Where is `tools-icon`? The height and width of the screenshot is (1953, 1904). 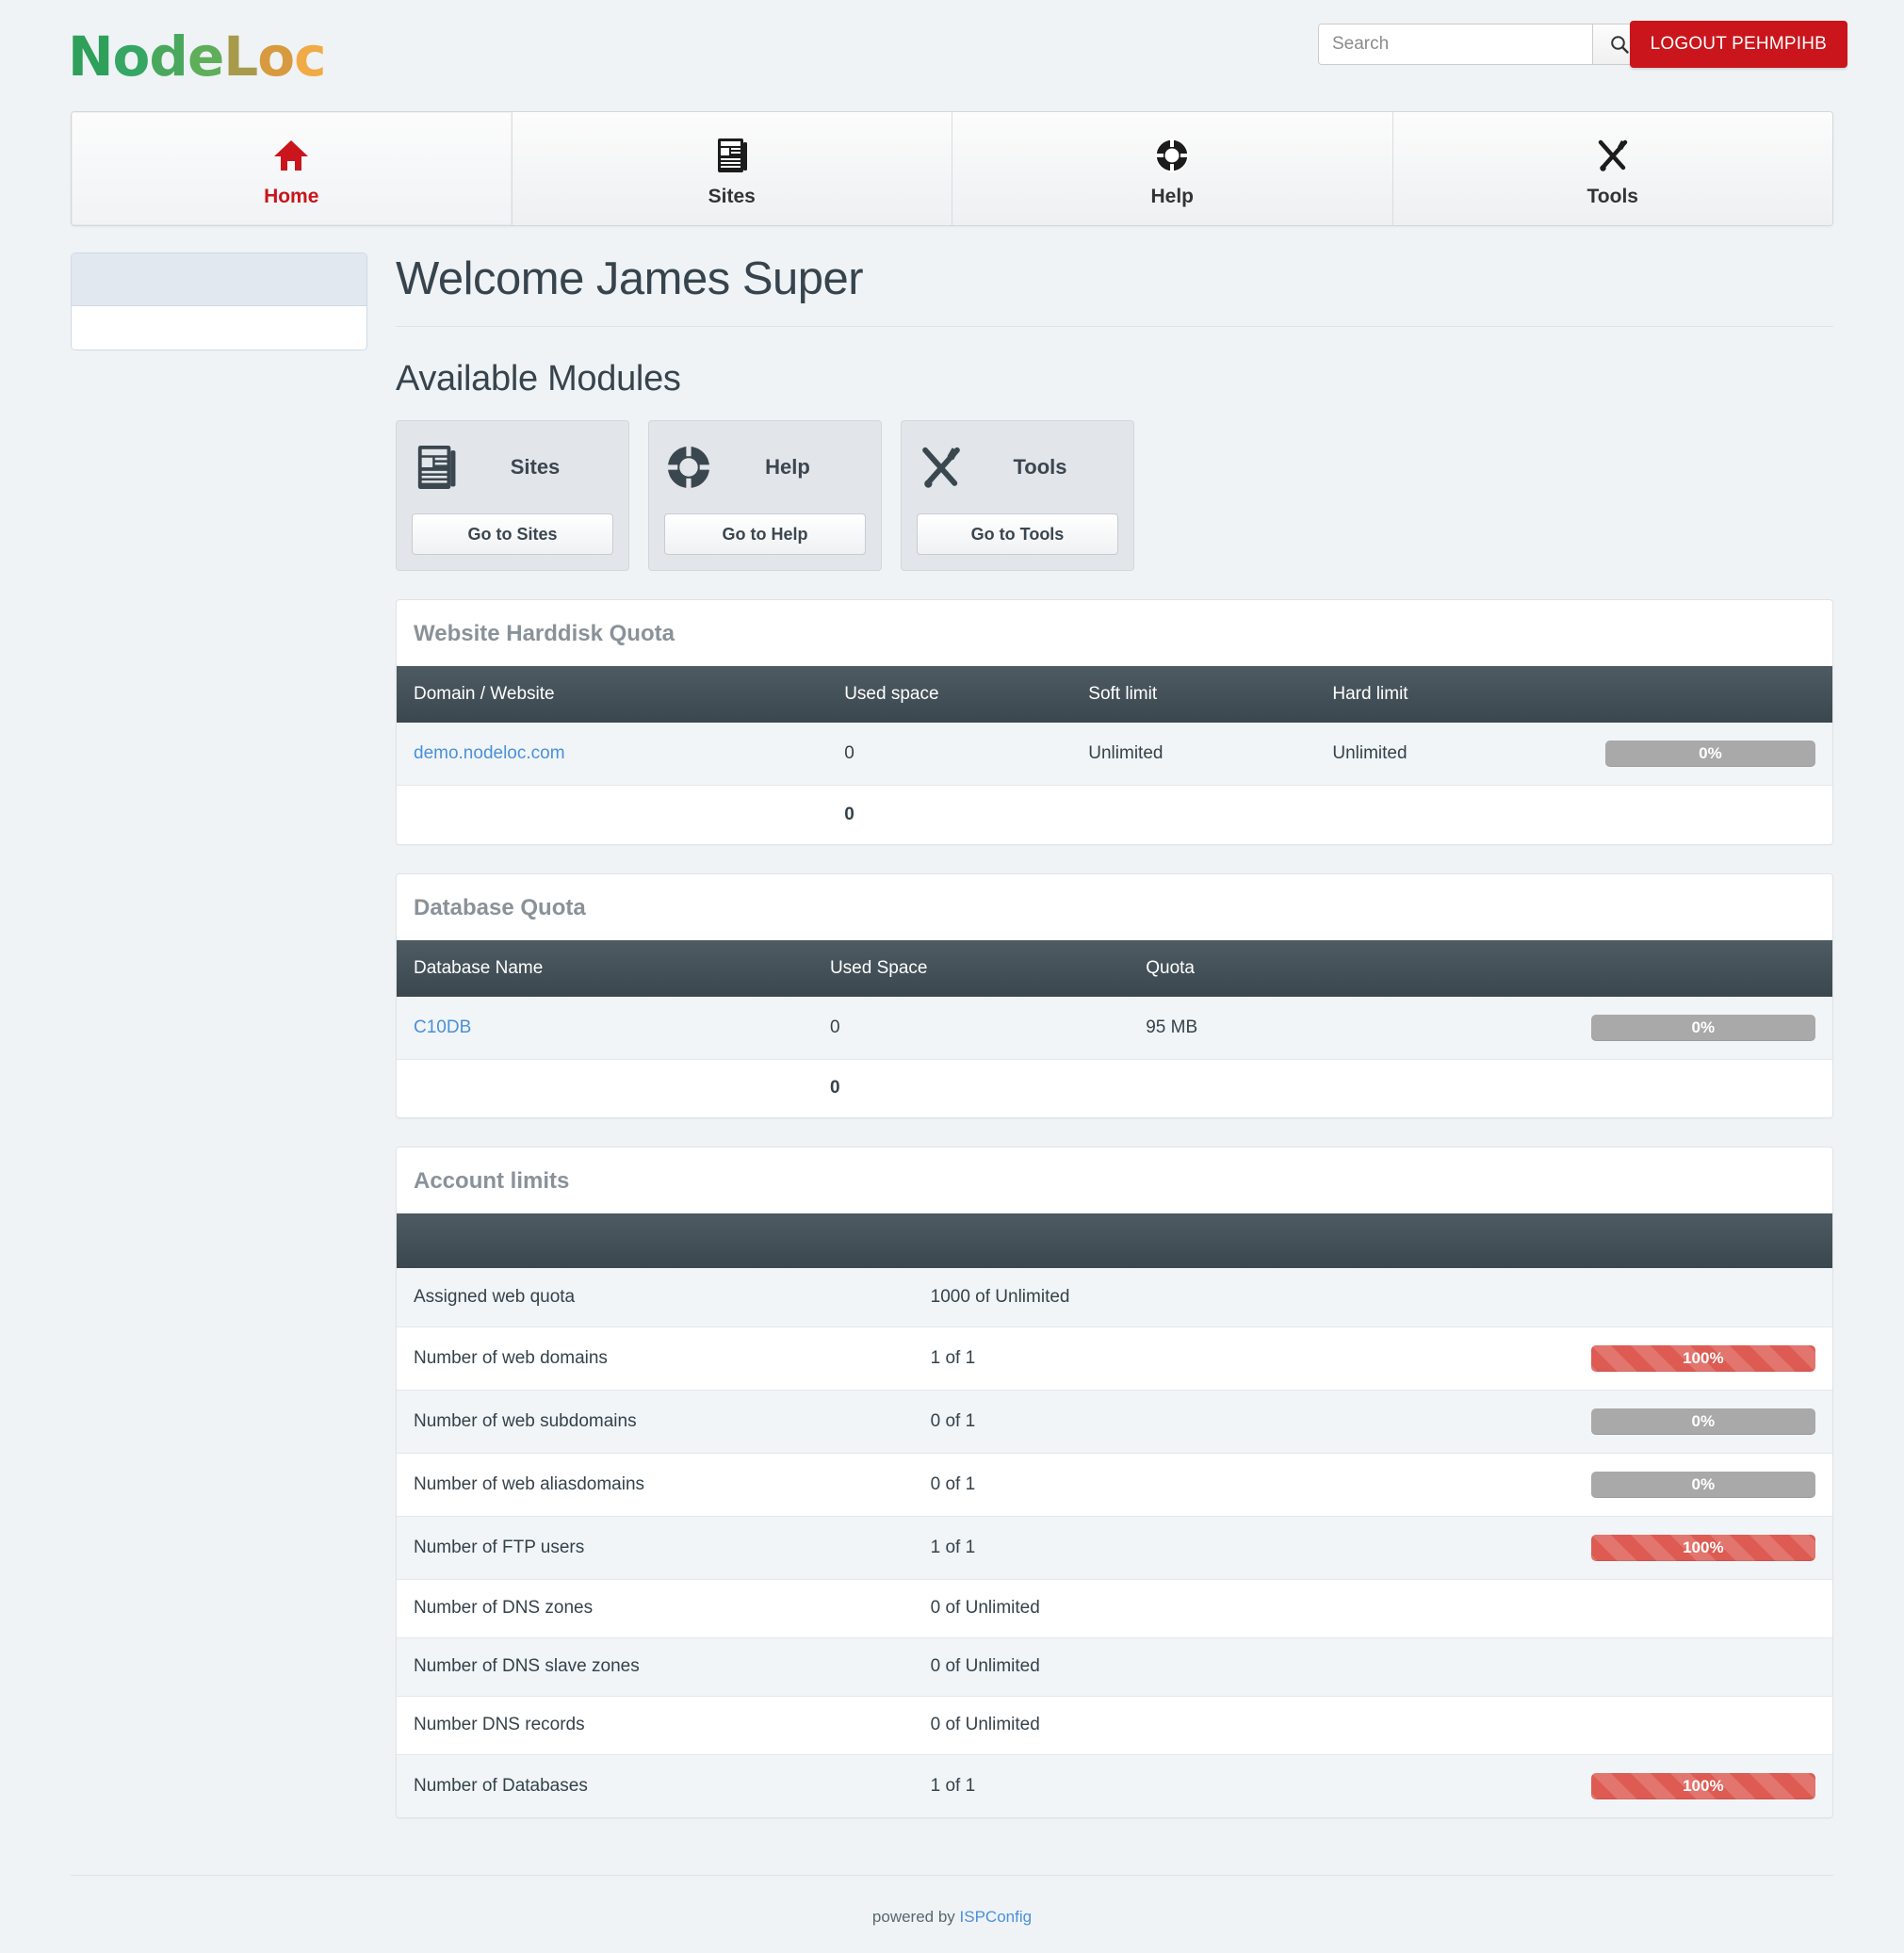
tools-icon is located at coordinates (942, 468).